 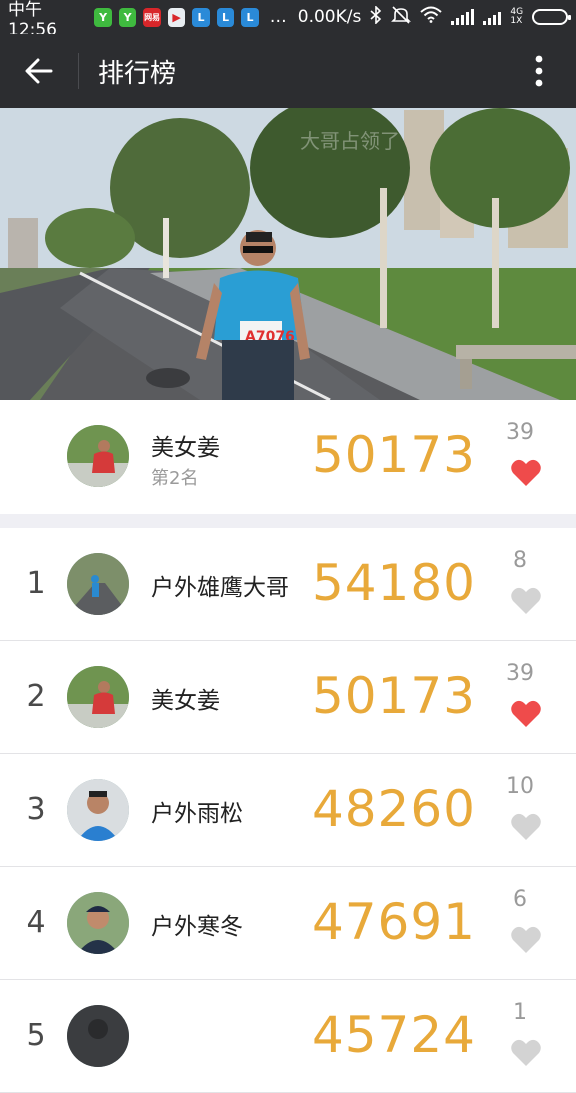 I want to click on status-bar: 中午12:56 Y Y 网易 ▶ L L L … 0.00K/s 4G 1X, so click(x=288, y=20).